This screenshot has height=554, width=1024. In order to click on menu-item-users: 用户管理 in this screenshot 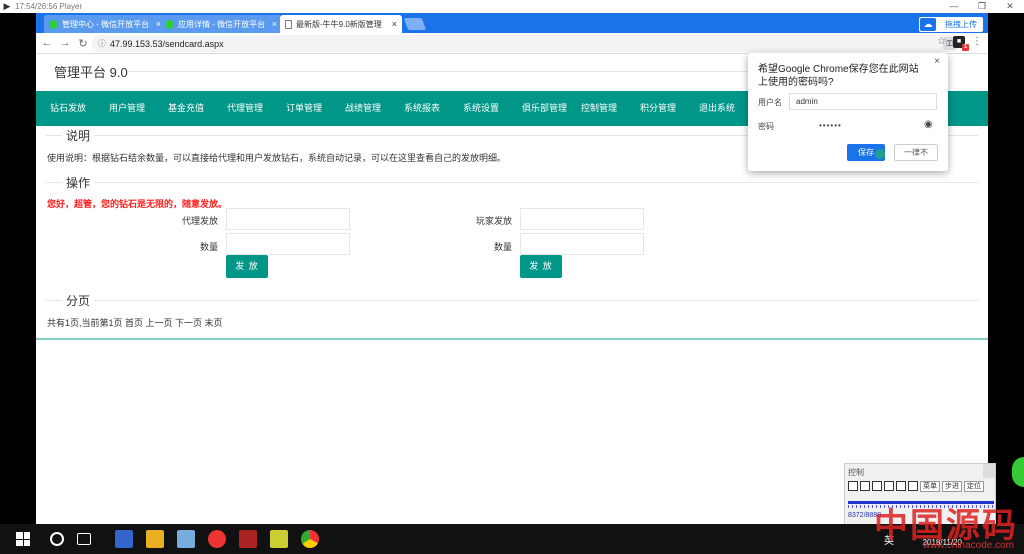, I will do `click(131, 108)`.